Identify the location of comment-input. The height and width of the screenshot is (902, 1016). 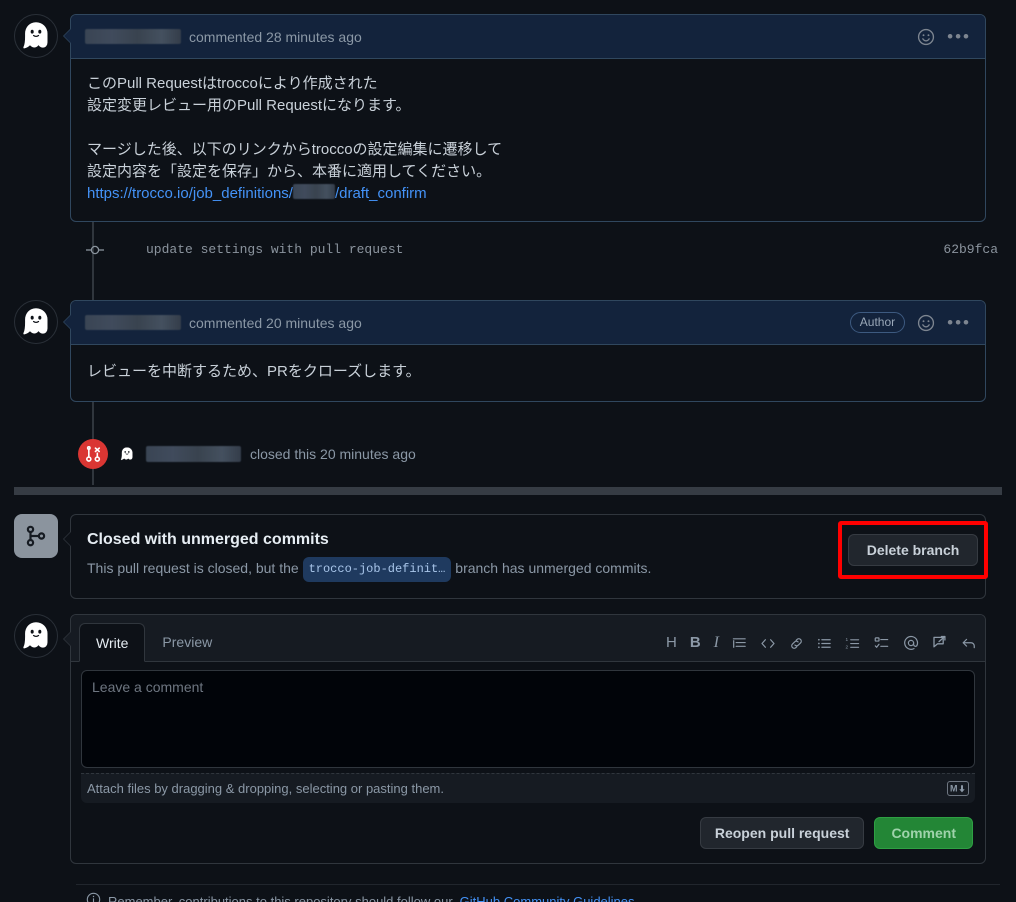
(528, 719).